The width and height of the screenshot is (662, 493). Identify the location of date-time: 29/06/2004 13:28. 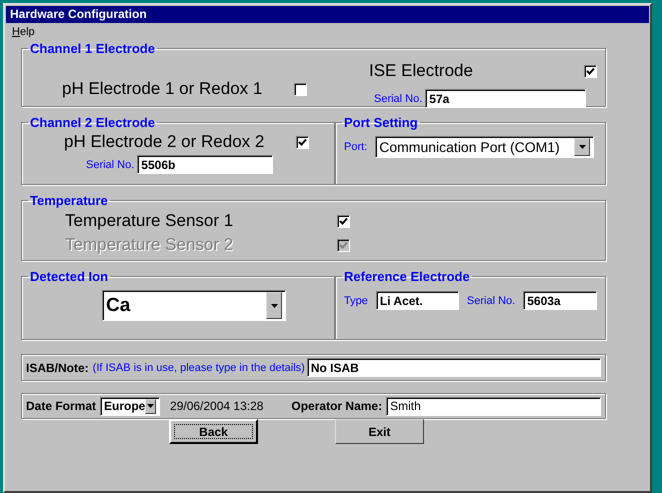
(217, 406).